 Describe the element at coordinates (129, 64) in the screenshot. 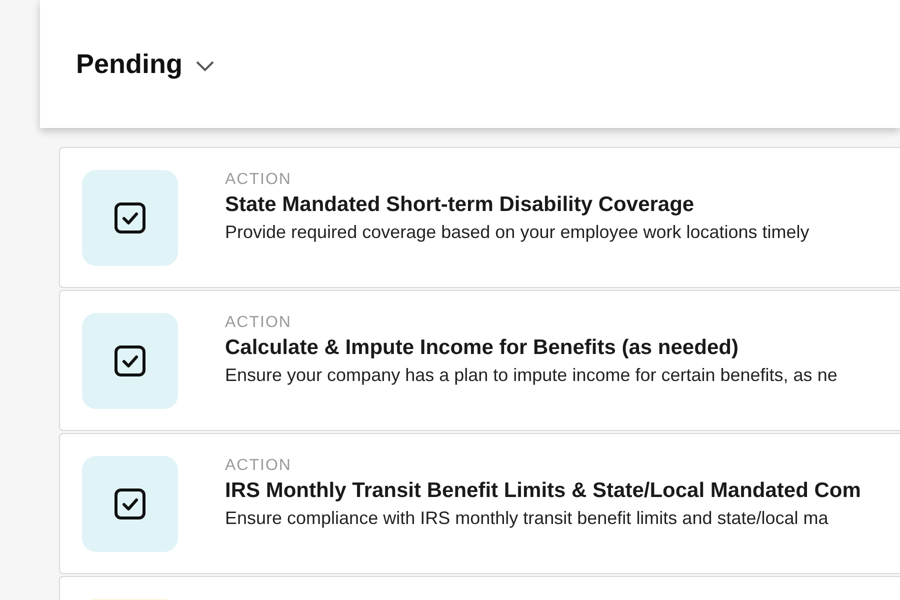

I see `pending-title: Pending` at that location.